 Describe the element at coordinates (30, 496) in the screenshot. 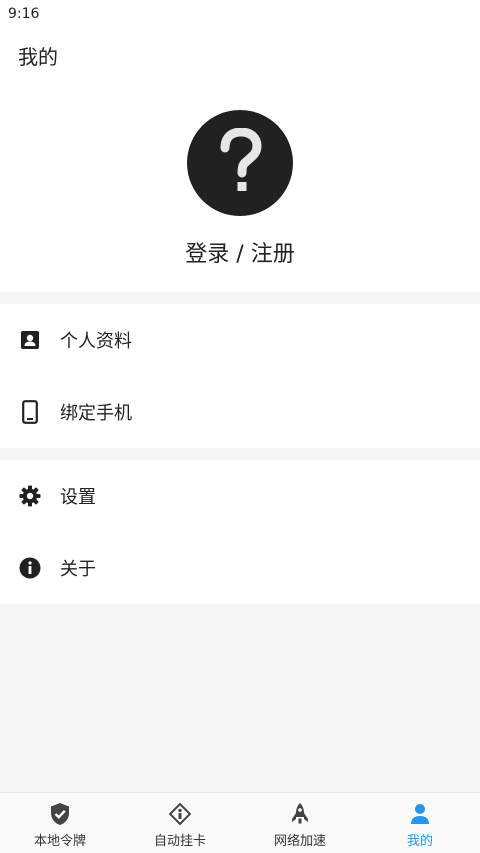

I see `gear-icon` at that location.